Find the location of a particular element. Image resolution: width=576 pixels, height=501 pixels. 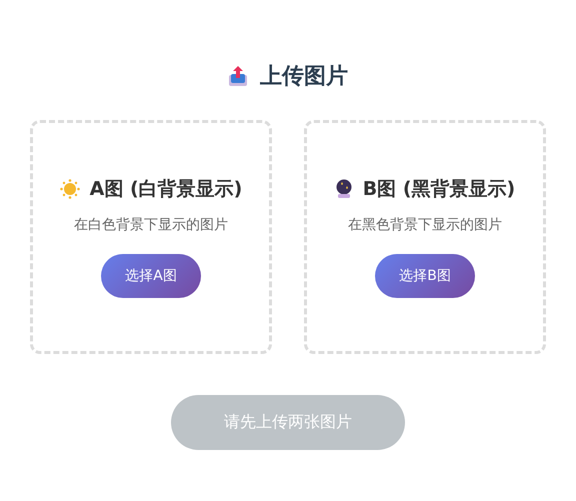

card-description: 在黑色背景下显示的图片 is located at coordinates (425, 225).